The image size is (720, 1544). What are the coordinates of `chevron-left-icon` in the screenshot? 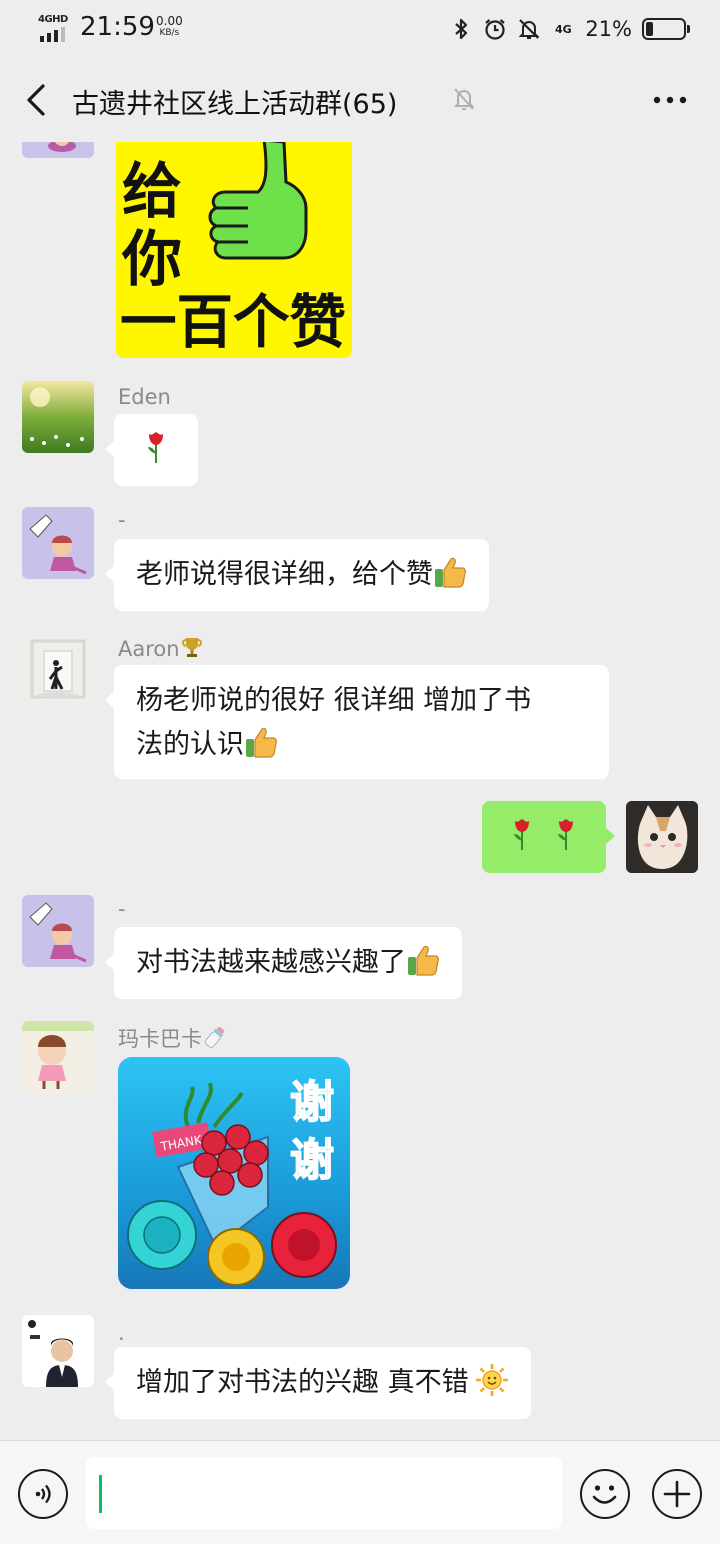 It's located at (36, 100).